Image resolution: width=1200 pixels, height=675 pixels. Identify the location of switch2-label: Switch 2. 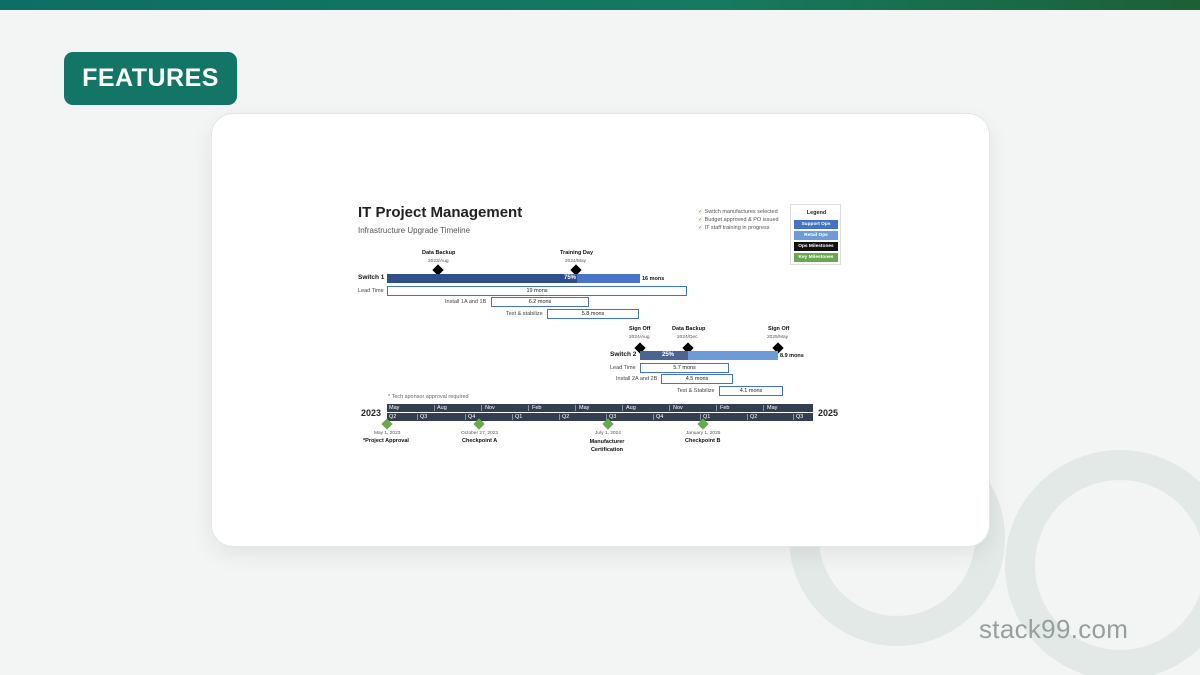
(623, 354).